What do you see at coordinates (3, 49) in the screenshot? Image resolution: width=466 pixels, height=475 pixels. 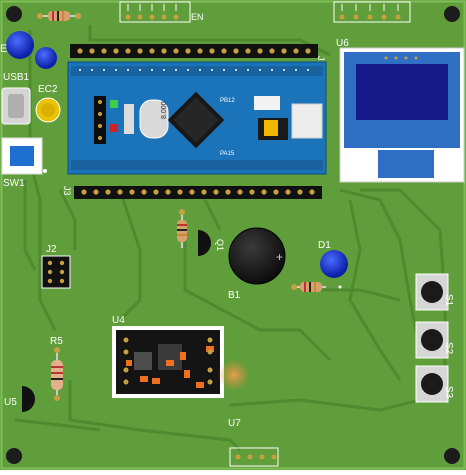 I see `e-label: E` at bounding box center [3, 49].